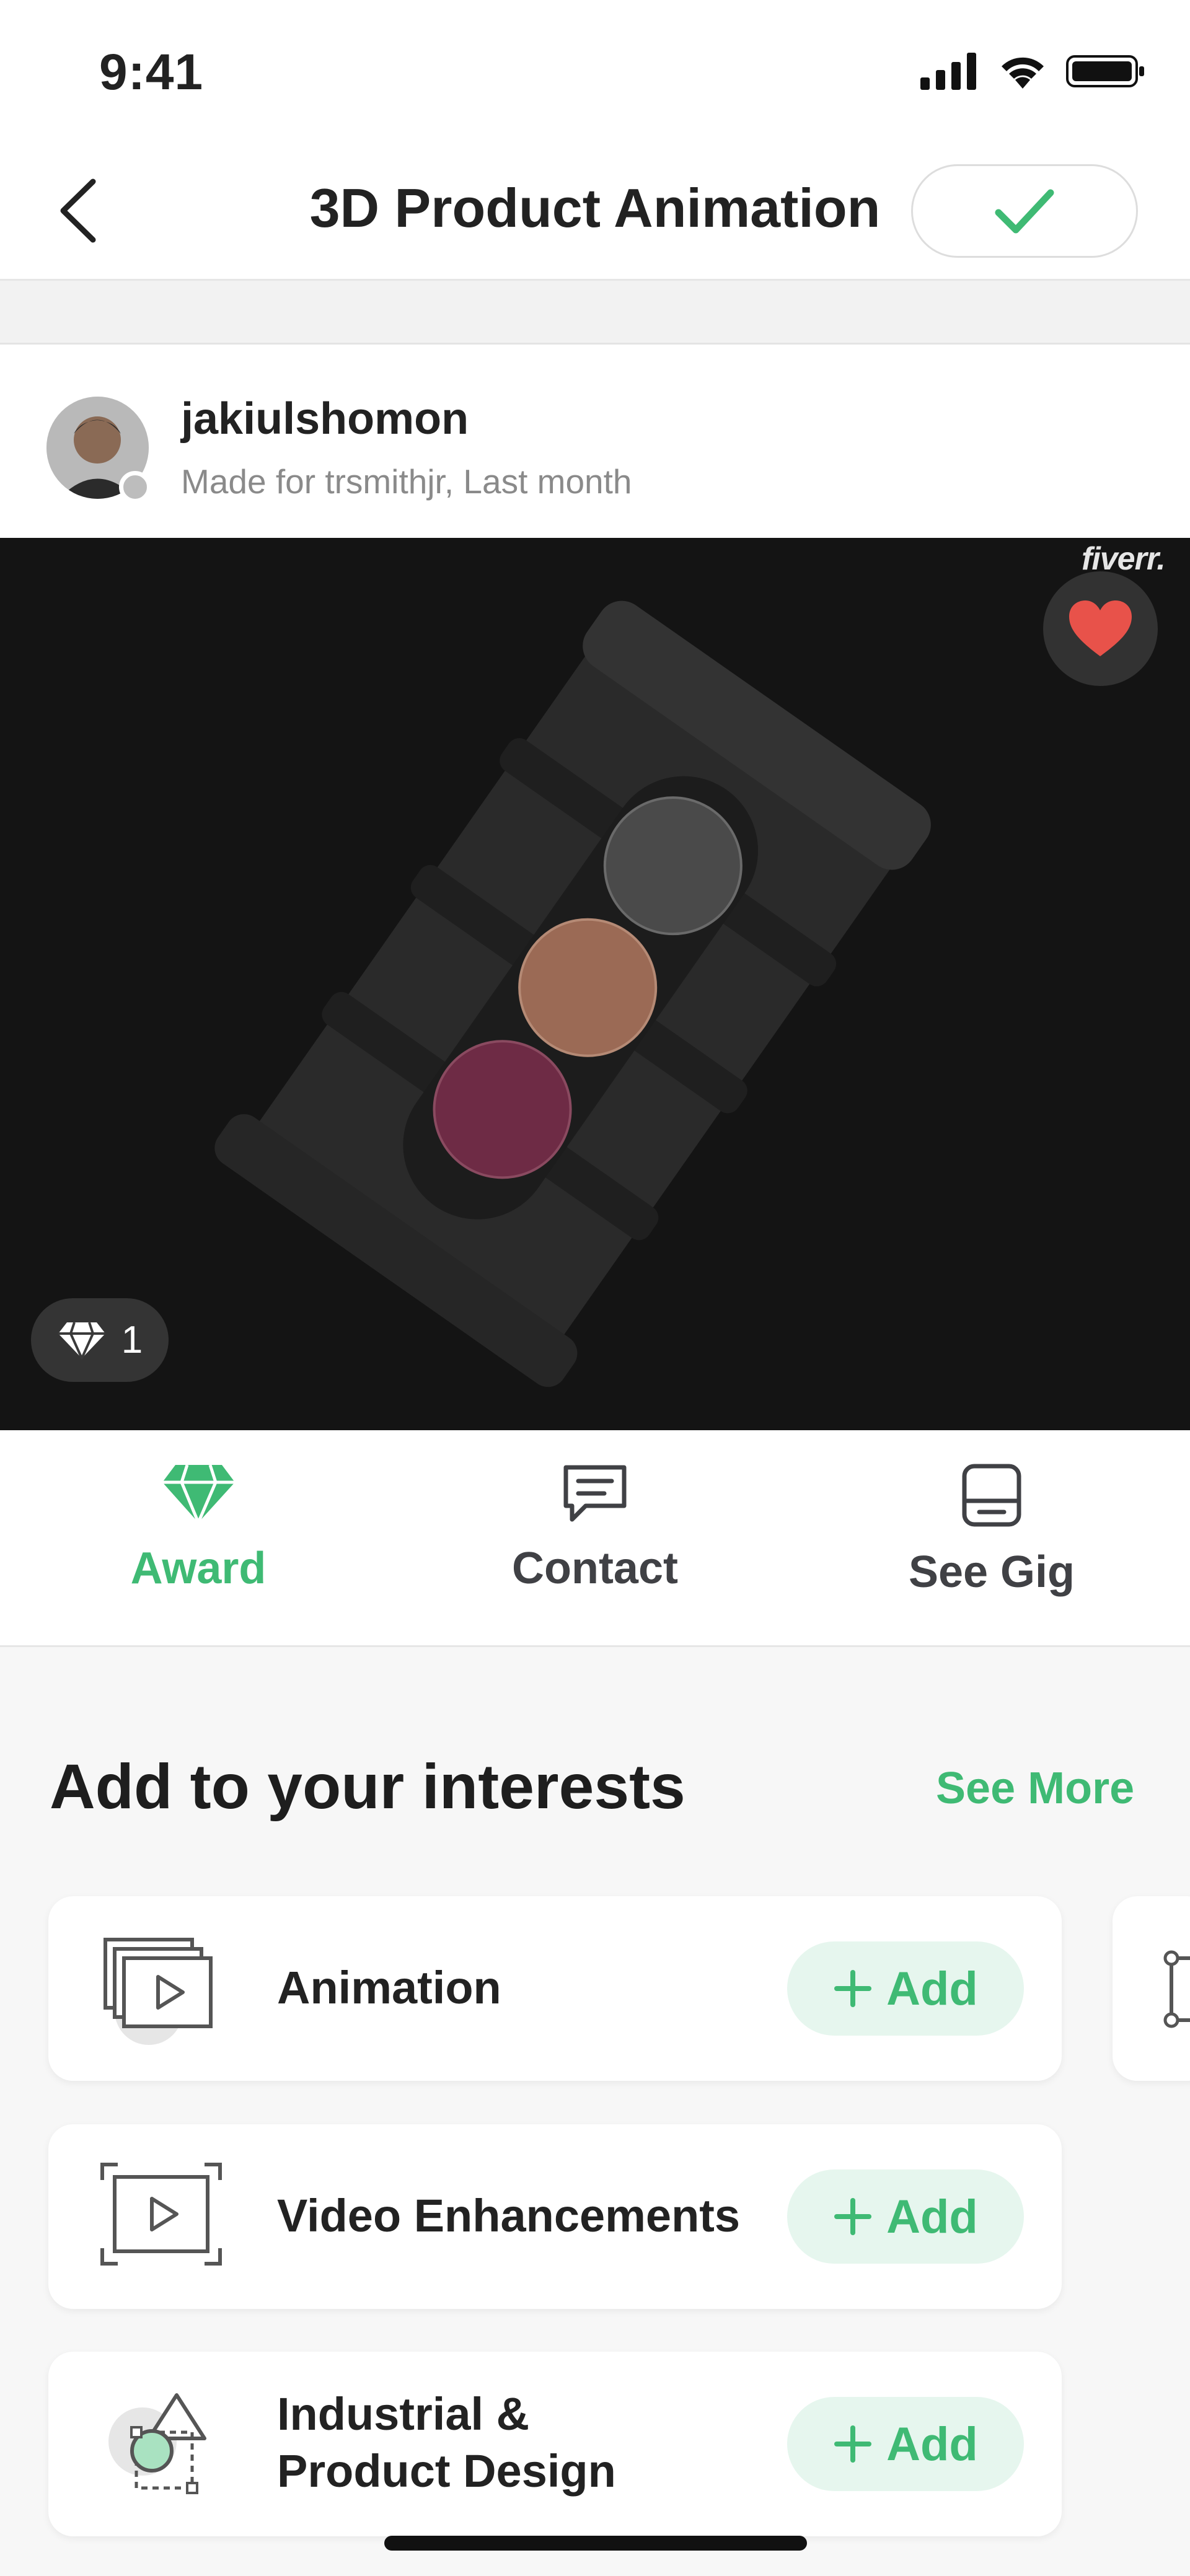 The image size is (1190, 2576). What do you see at coordinates (135, 487) in the screenshot?
I see `presence-dot` at bounding box center [135, 487].